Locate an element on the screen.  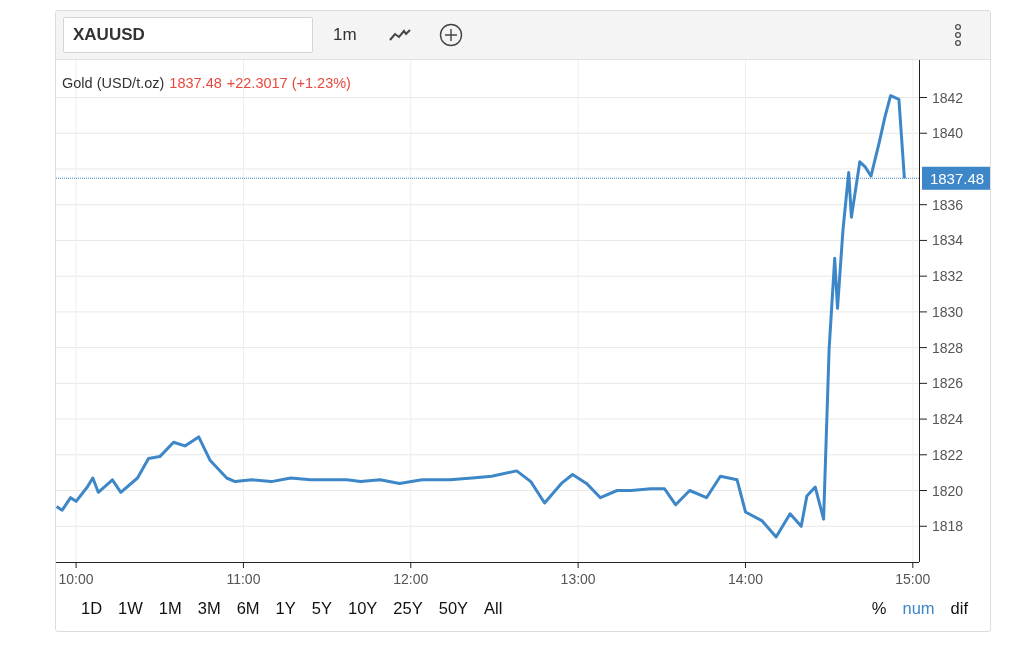
x-tick-label: 14:00 is located at coordinates (745, 579).